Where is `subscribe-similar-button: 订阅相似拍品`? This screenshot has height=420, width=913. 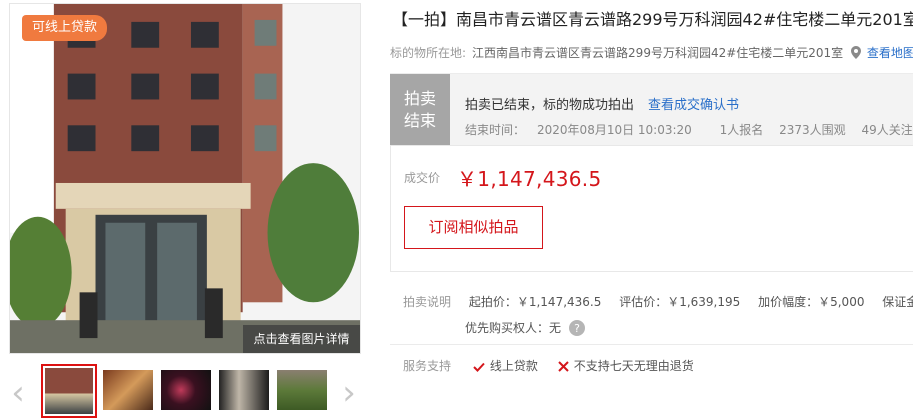 subscribe-similar-button: 订阅相似拍品 is located at coordinates (473, 227).